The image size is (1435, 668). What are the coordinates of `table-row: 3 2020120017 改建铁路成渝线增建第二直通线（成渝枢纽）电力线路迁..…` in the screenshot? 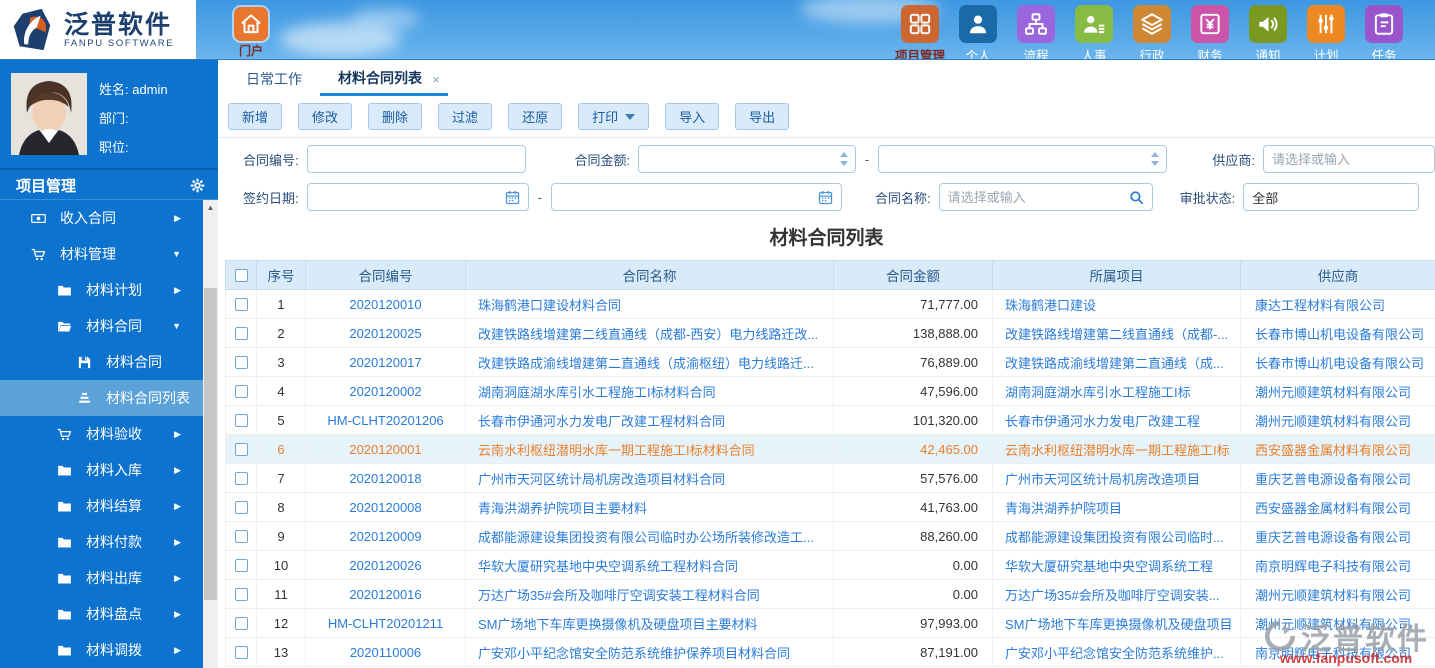 It's located at (830, 362).